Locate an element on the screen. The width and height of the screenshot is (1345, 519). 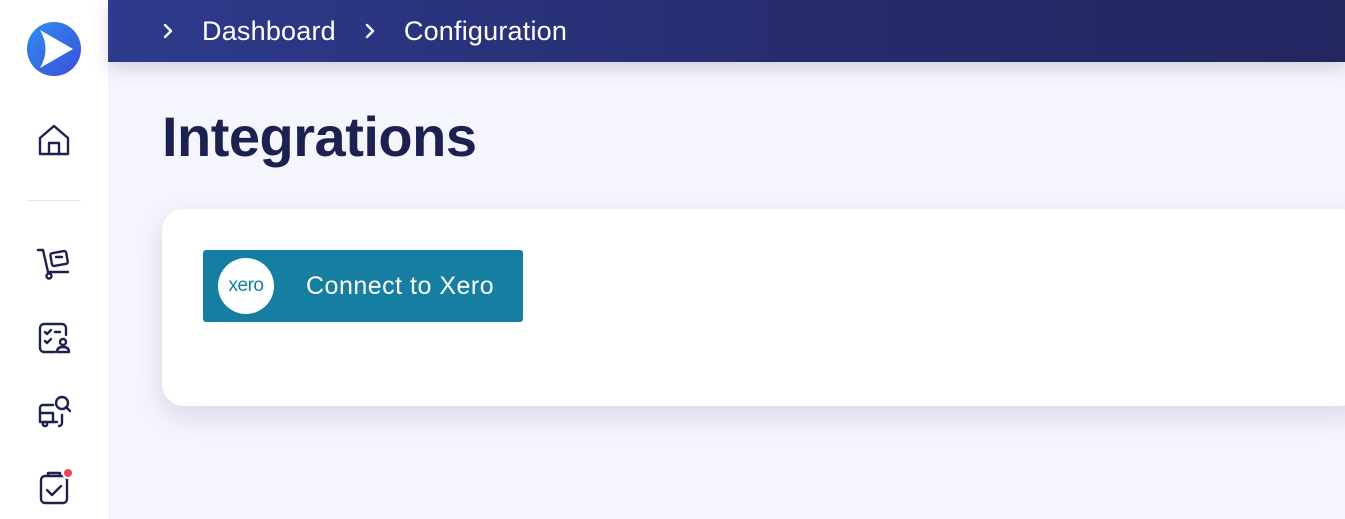
home-icon is located at coordinates (54, 140).